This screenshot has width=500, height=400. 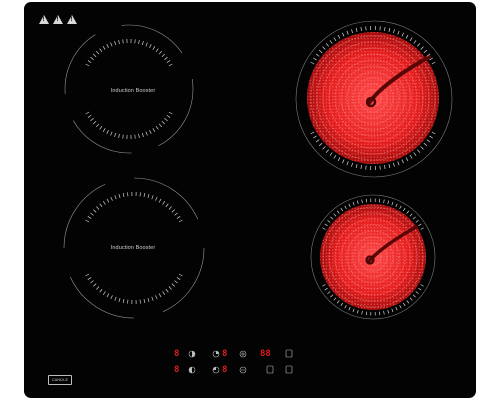 I want to click on display-zone-2: 8, so click(x=177, y=370).